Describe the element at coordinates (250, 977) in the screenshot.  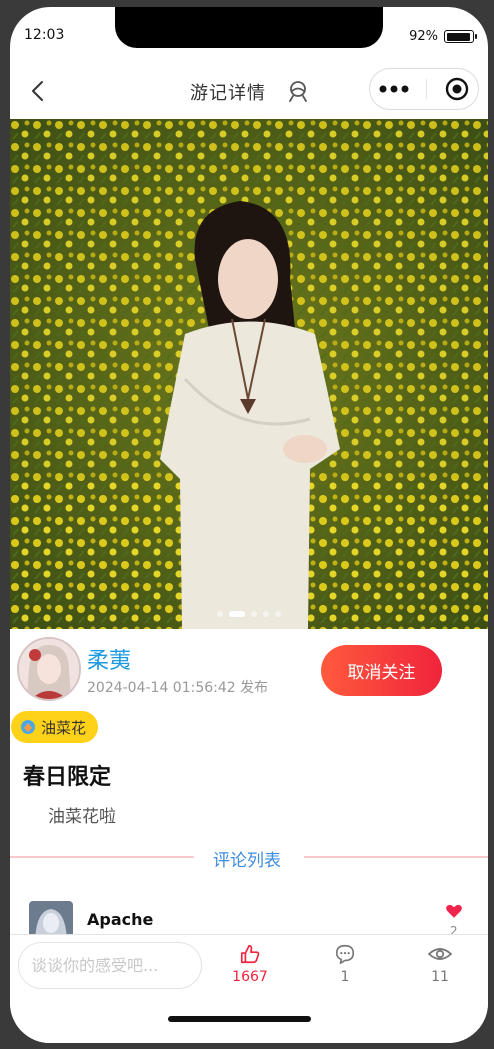
I see `like-count: 1667` at that location.